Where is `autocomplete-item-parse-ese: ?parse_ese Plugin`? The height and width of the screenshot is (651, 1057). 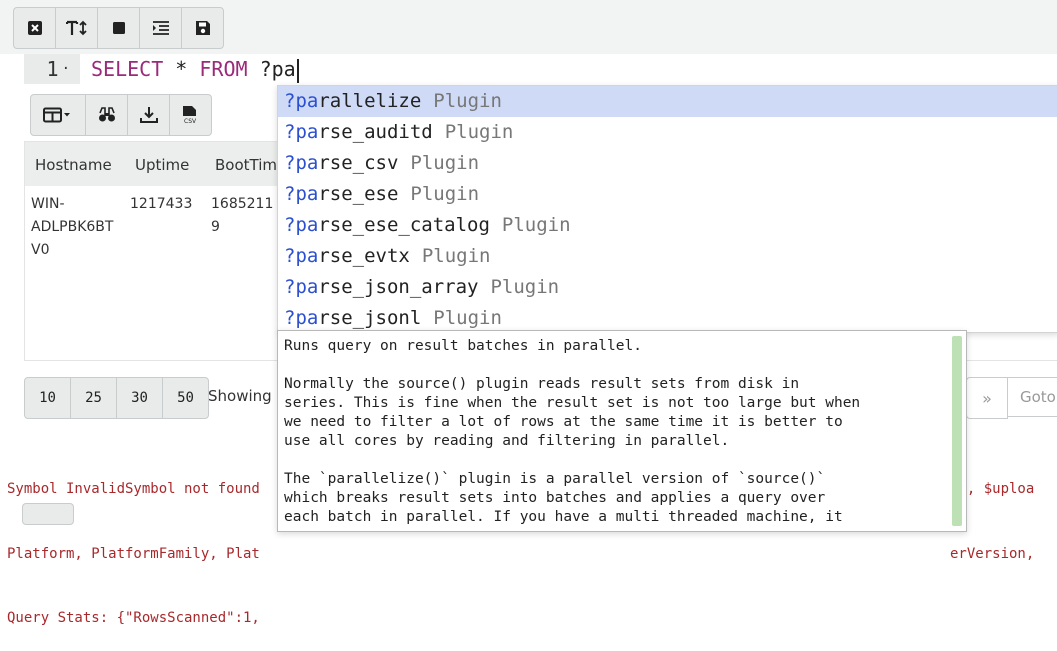 autocomplete-item-parse-ese: ?parse_ese Plugin is located at coordinates (667, 194).